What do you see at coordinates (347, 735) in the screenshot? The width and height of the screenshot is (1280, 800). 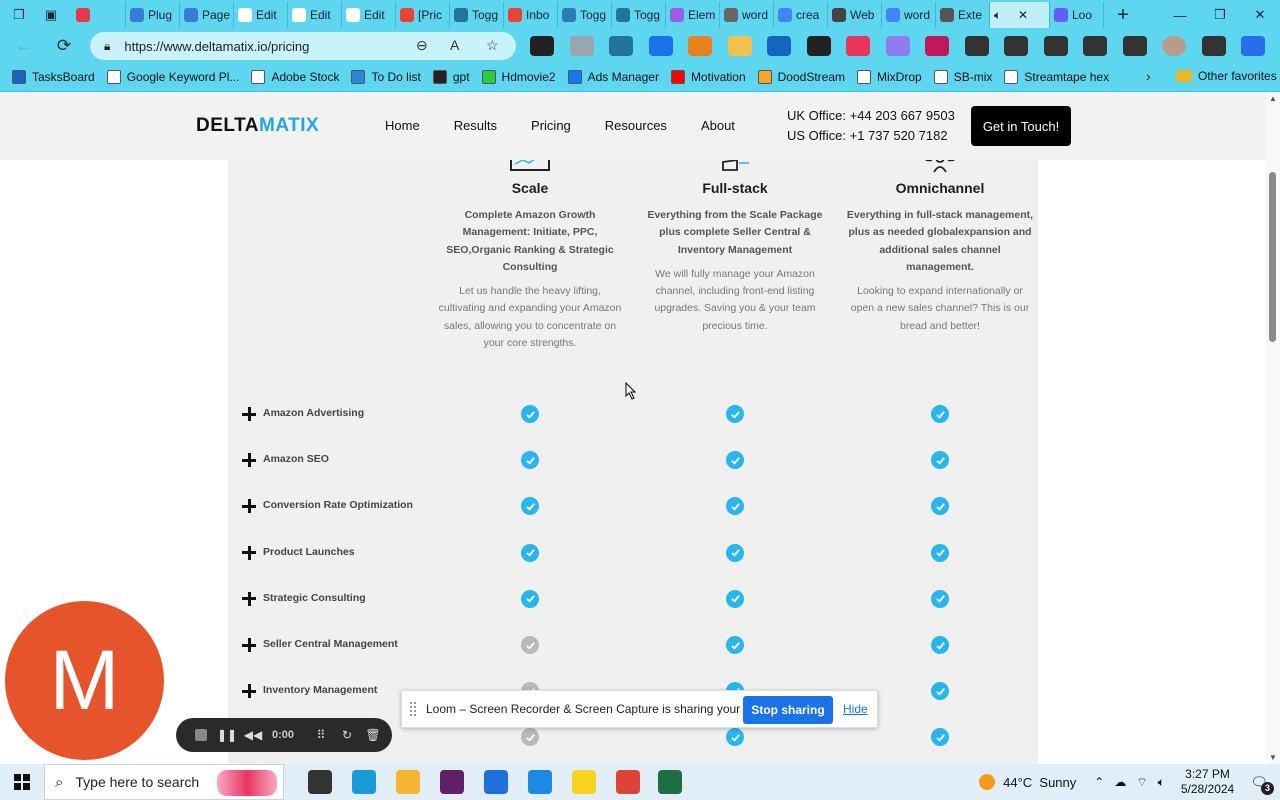 I see `restart-icon: ↻` at bounding box center [347, 735].